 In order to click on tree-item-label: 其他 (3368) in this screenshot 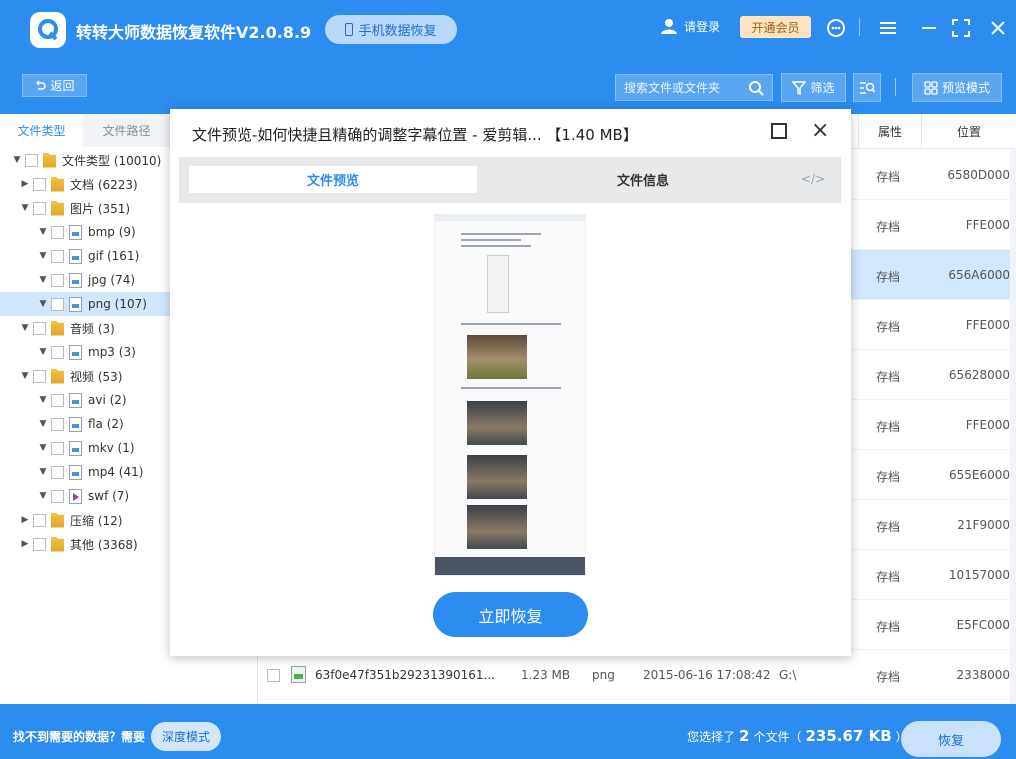, I will do `click(104, 544)`.